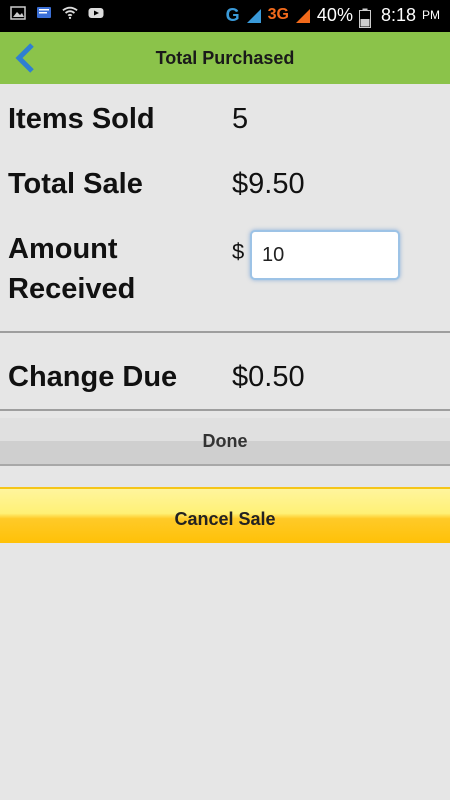 The width and height of the screenshot is (450, 800). What do you see at coordinates (238, 251) in the screenshot?
I see `currency-symbol: $` at bounding box center [238, 251].